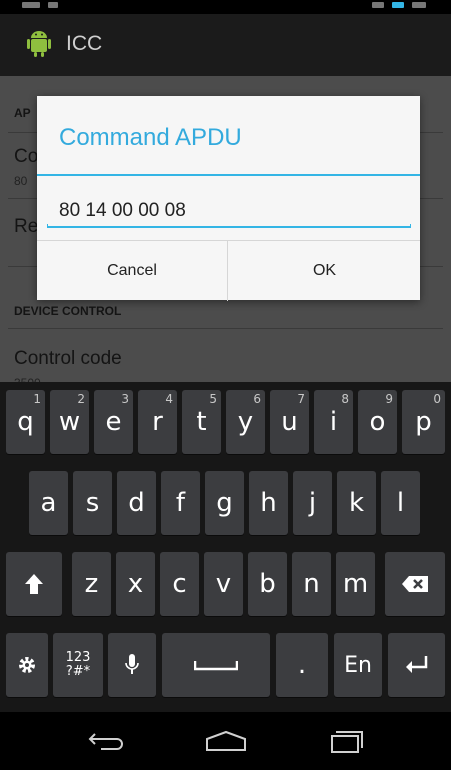 This screenshot has height=770, width=451. I want to click on key-l: l, so click(400, 503).